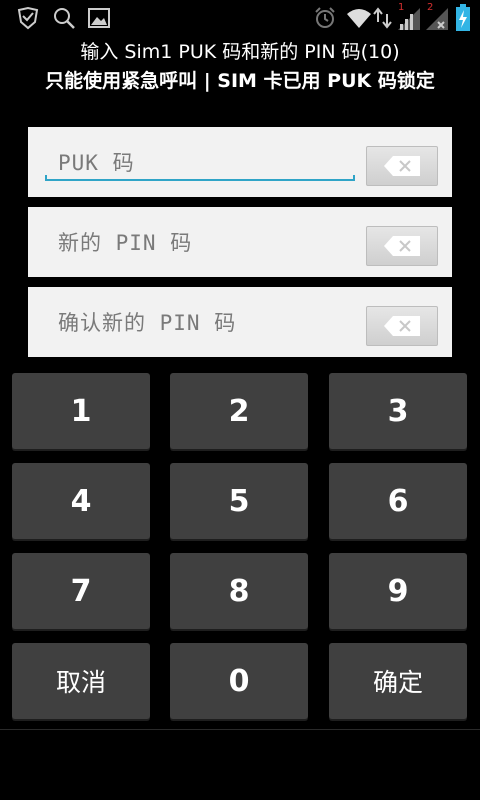  Describe the element at coordinates (81, 681) in the screenshot. I see `cancel-button: 取消` at that location.